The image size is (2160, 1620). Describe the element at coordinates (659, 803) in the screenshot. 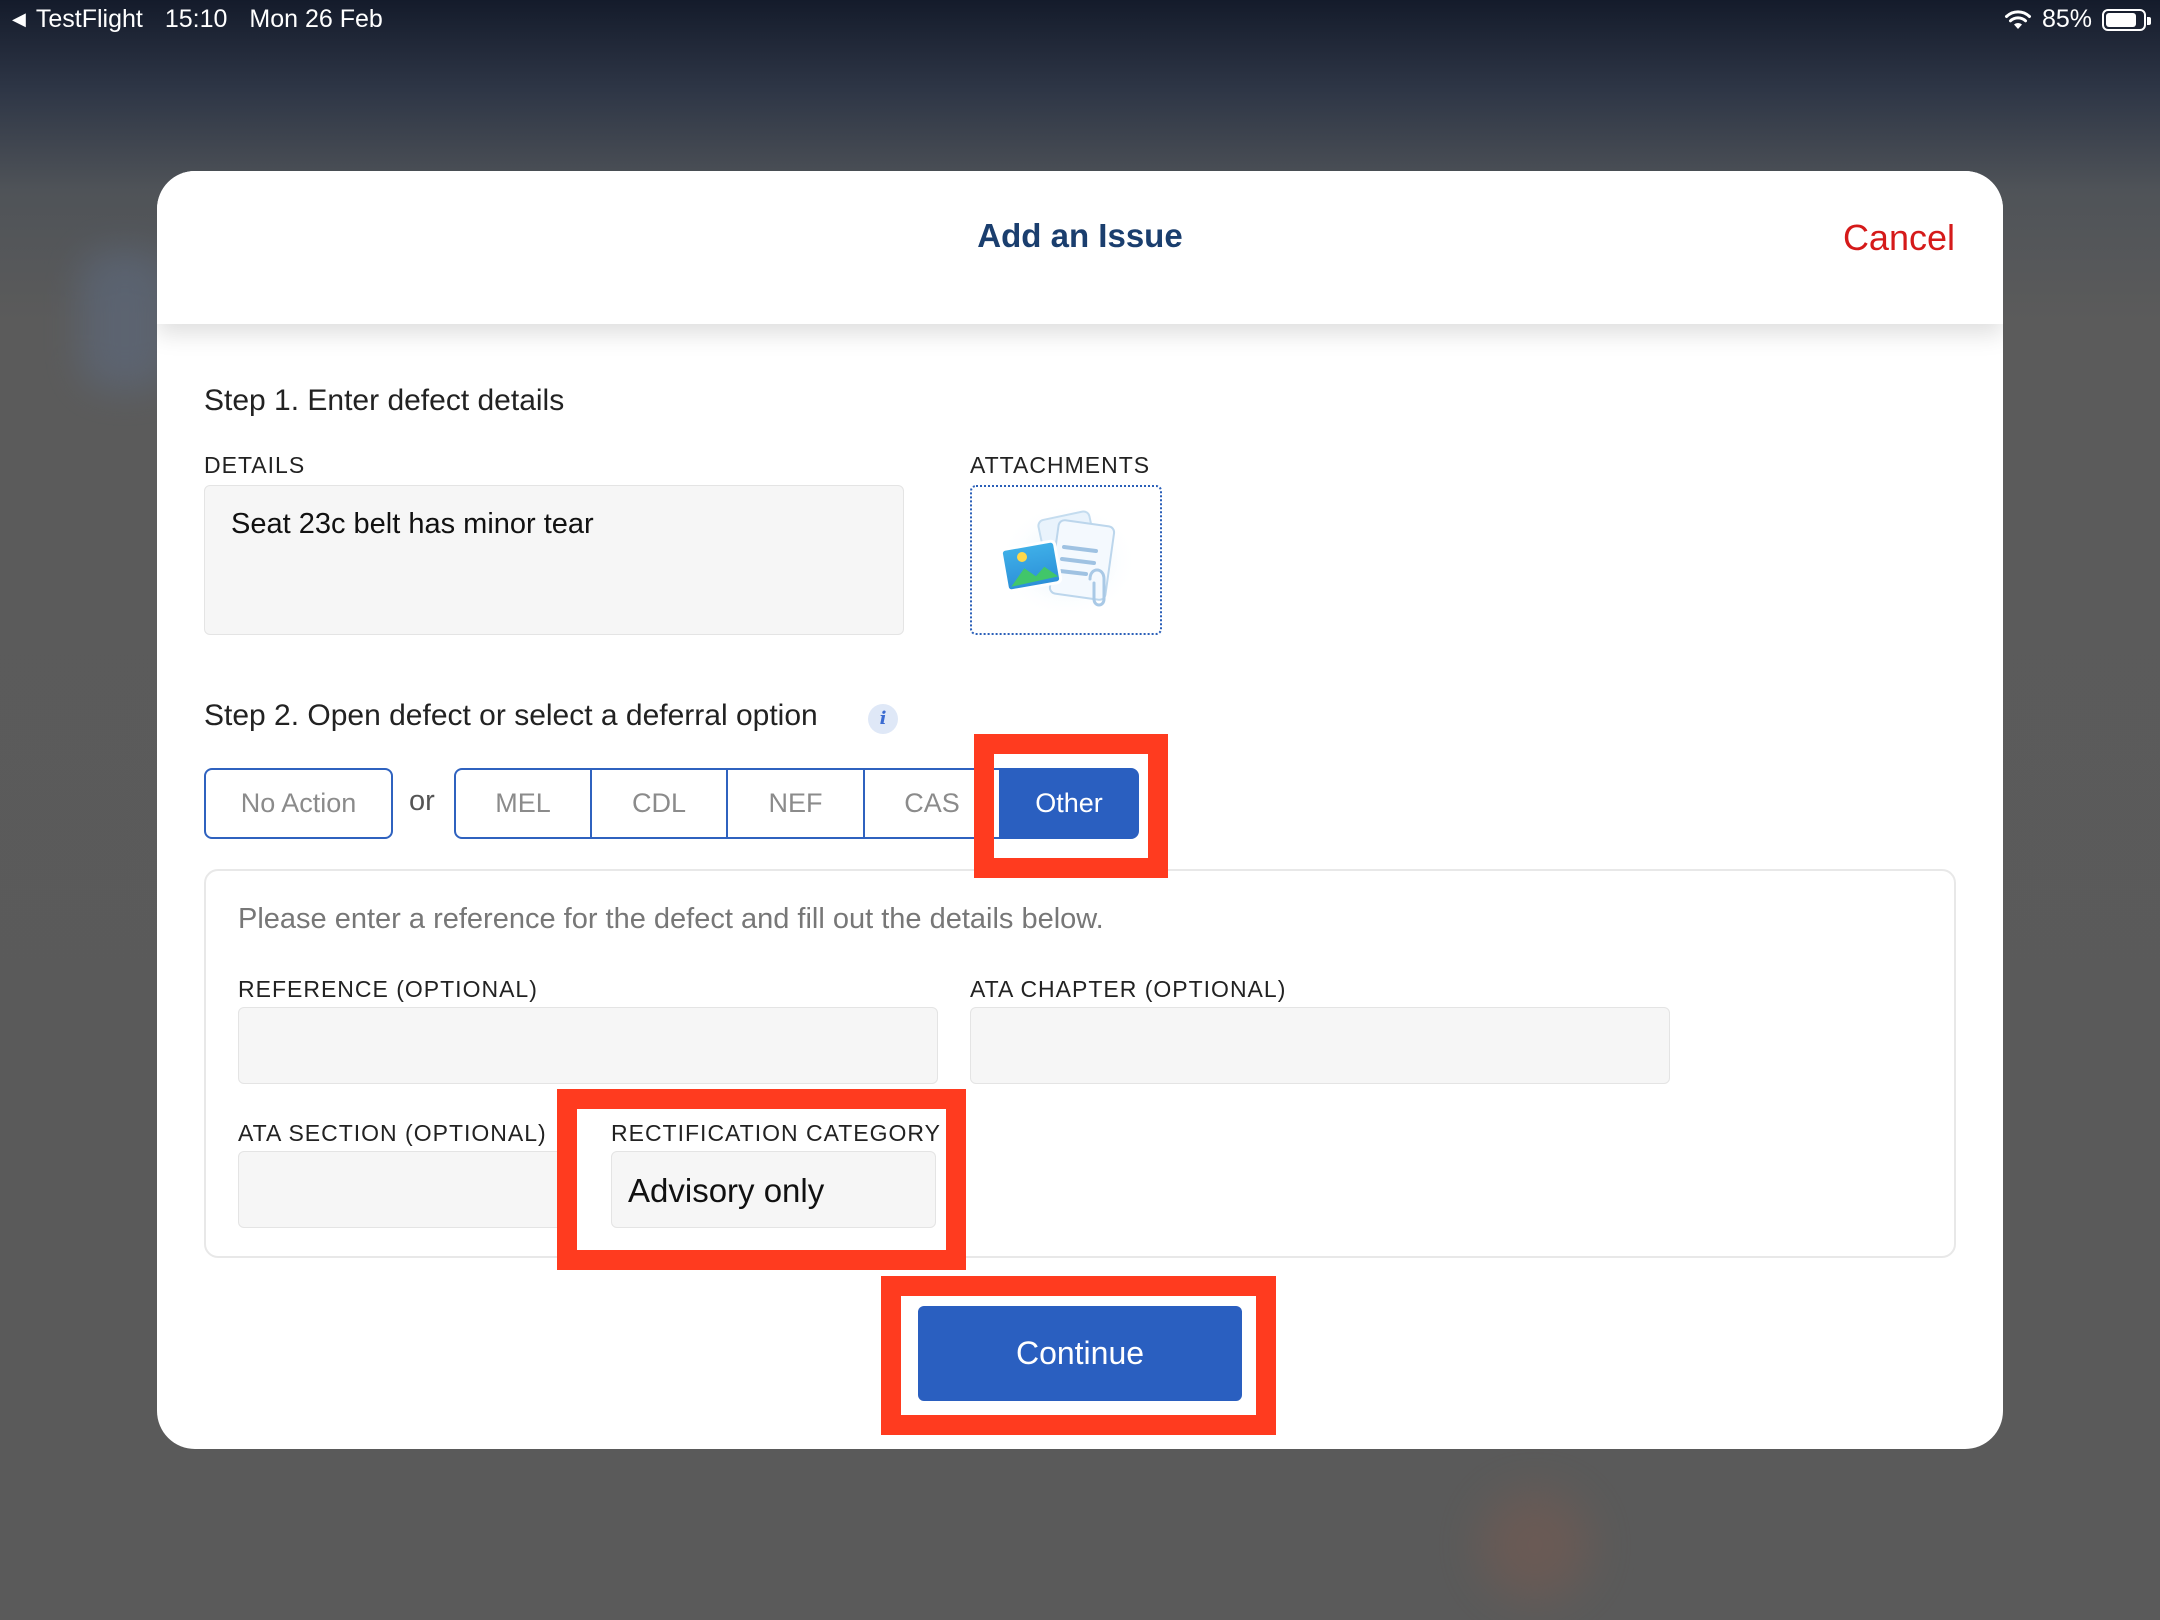

I see `deferral-option-cdl: CDL` at that location.